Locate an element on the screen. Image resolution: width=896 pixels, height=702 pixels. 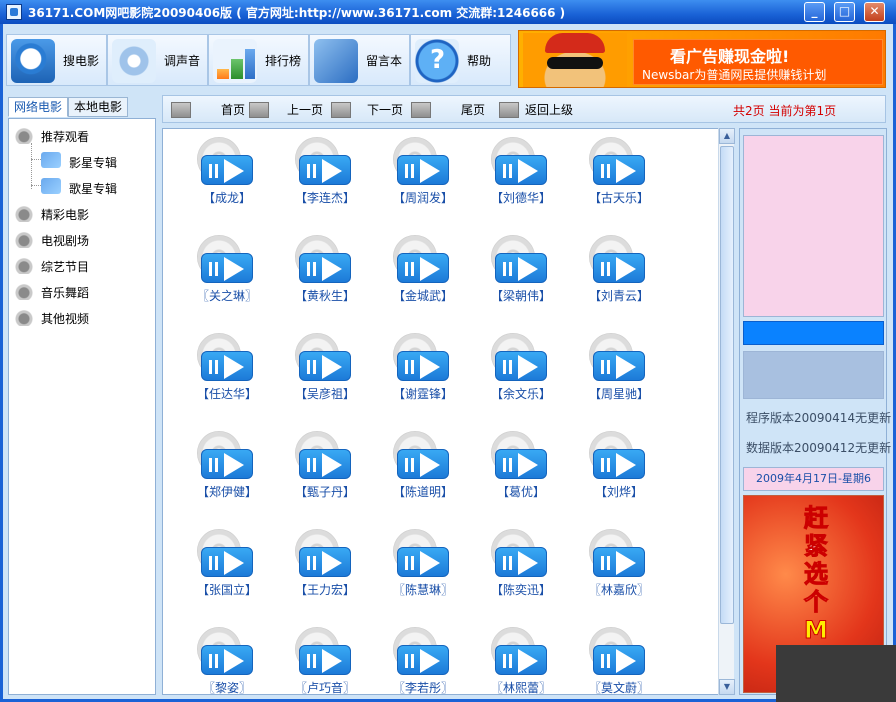
next-page-button: 下一页 is located at coordinates (369, 110).